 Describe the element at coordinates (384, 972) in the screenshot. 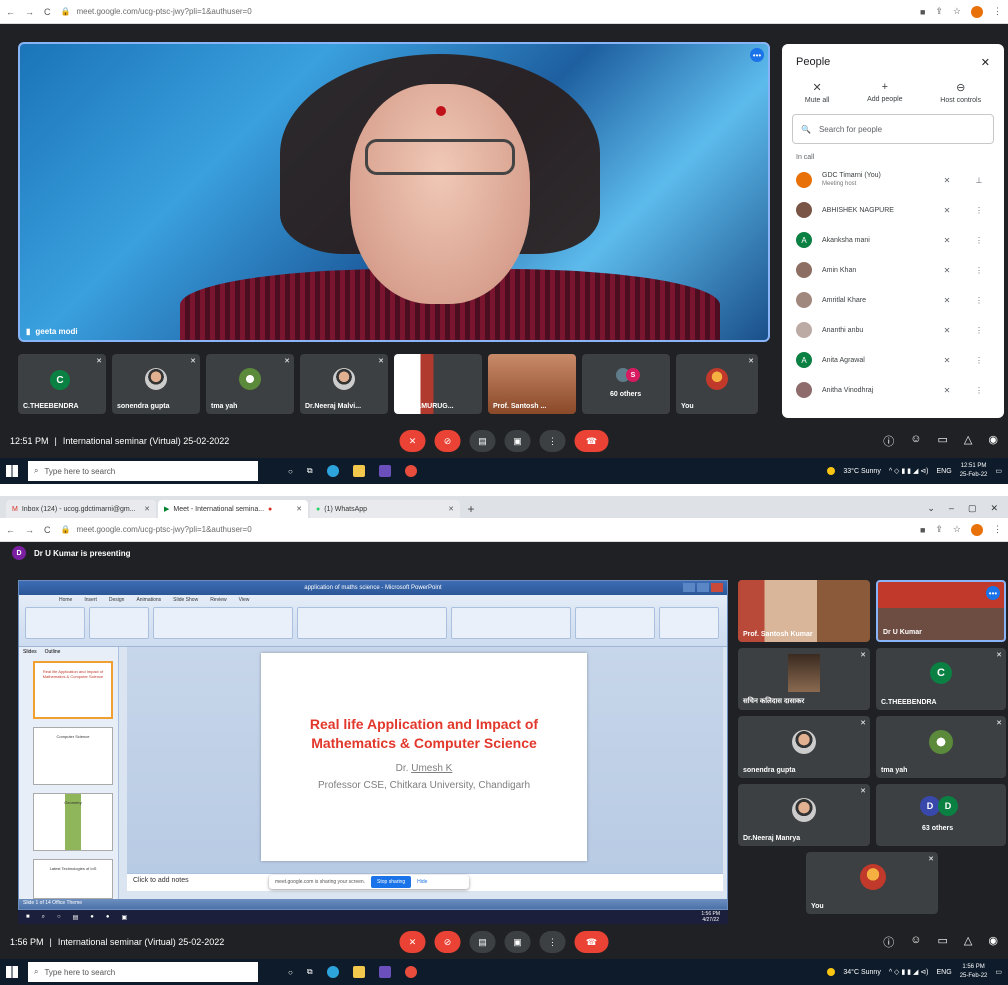

I see `app-icon` at that location.